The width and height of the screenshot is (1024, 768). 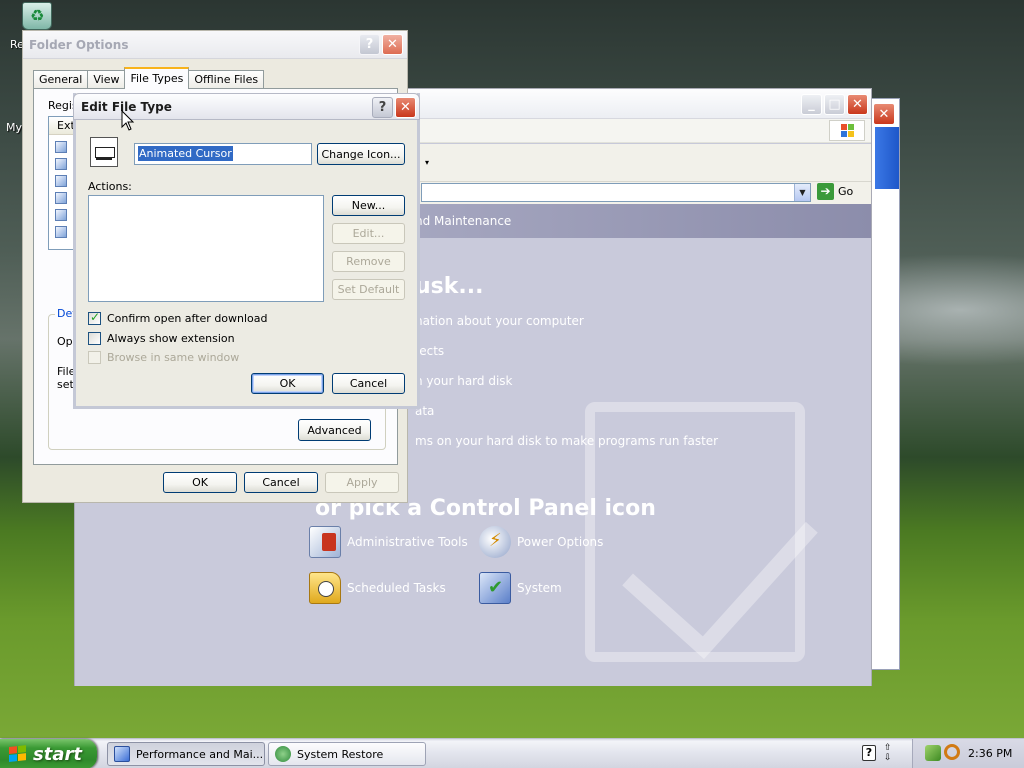 What do you see at coordinates (407, 542) in the screenshot?
I see `applet-label: Administrative Tools` at bounding box center [407, 542].